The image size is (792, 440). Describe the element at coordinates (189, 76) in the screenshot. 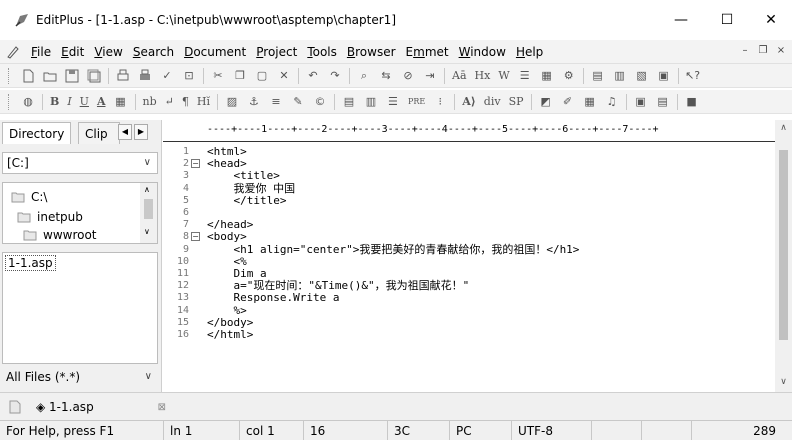

I see `browser-icon: ⊡` at that location.